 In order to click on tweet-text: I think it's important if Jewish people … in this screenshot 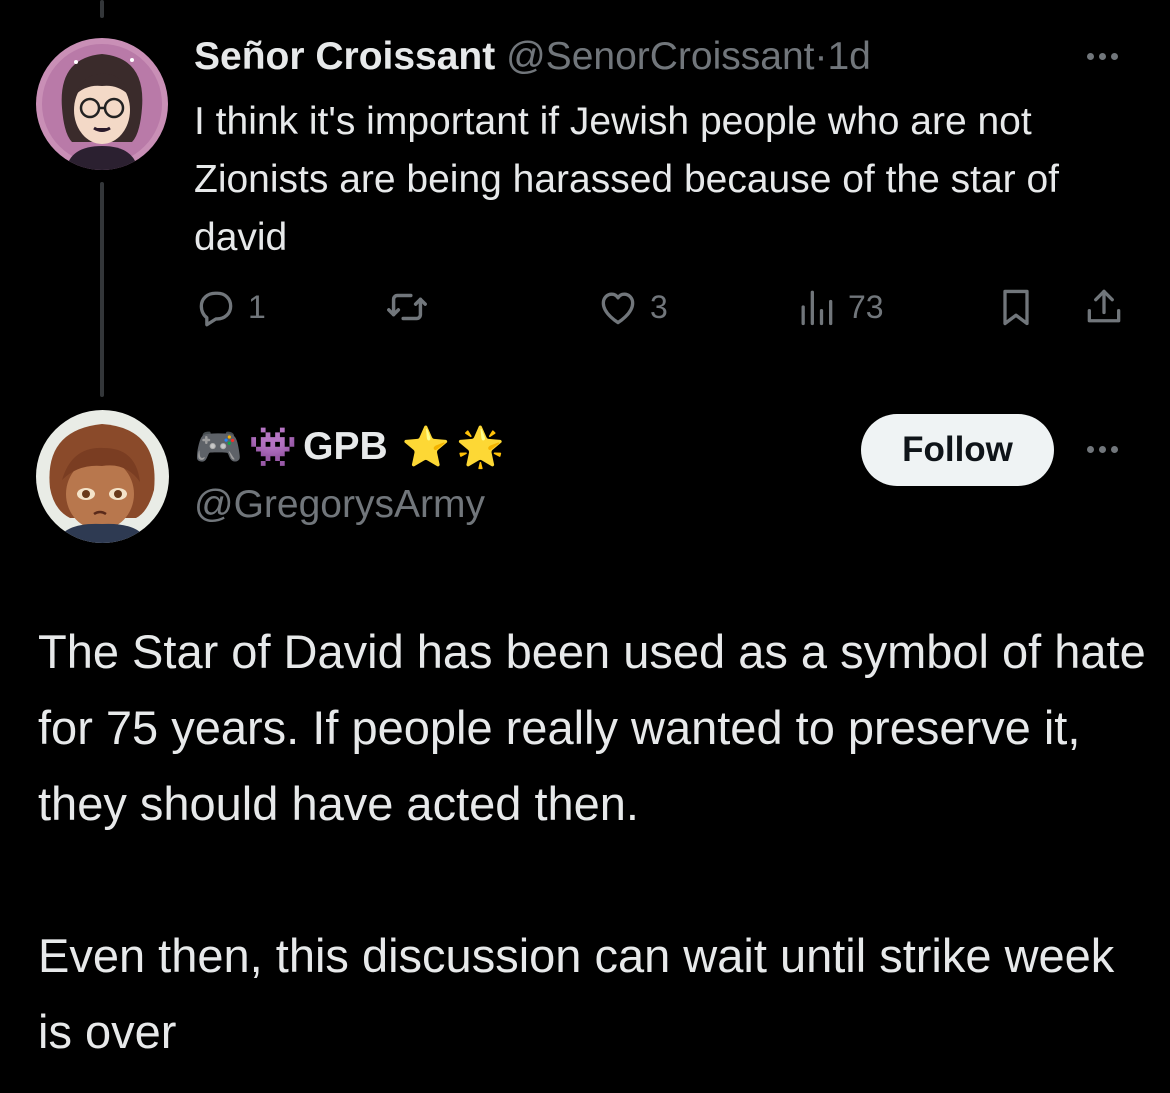, I will do `click(627, 179)`.